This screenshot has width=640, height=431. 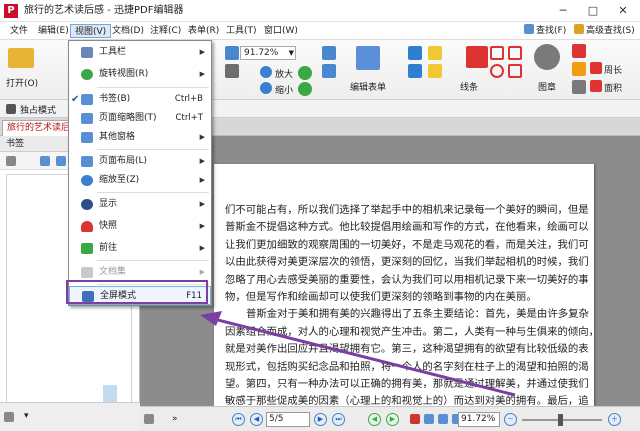 I want to click on menu-item-label: 书签(B), so click(x=115, y=99).